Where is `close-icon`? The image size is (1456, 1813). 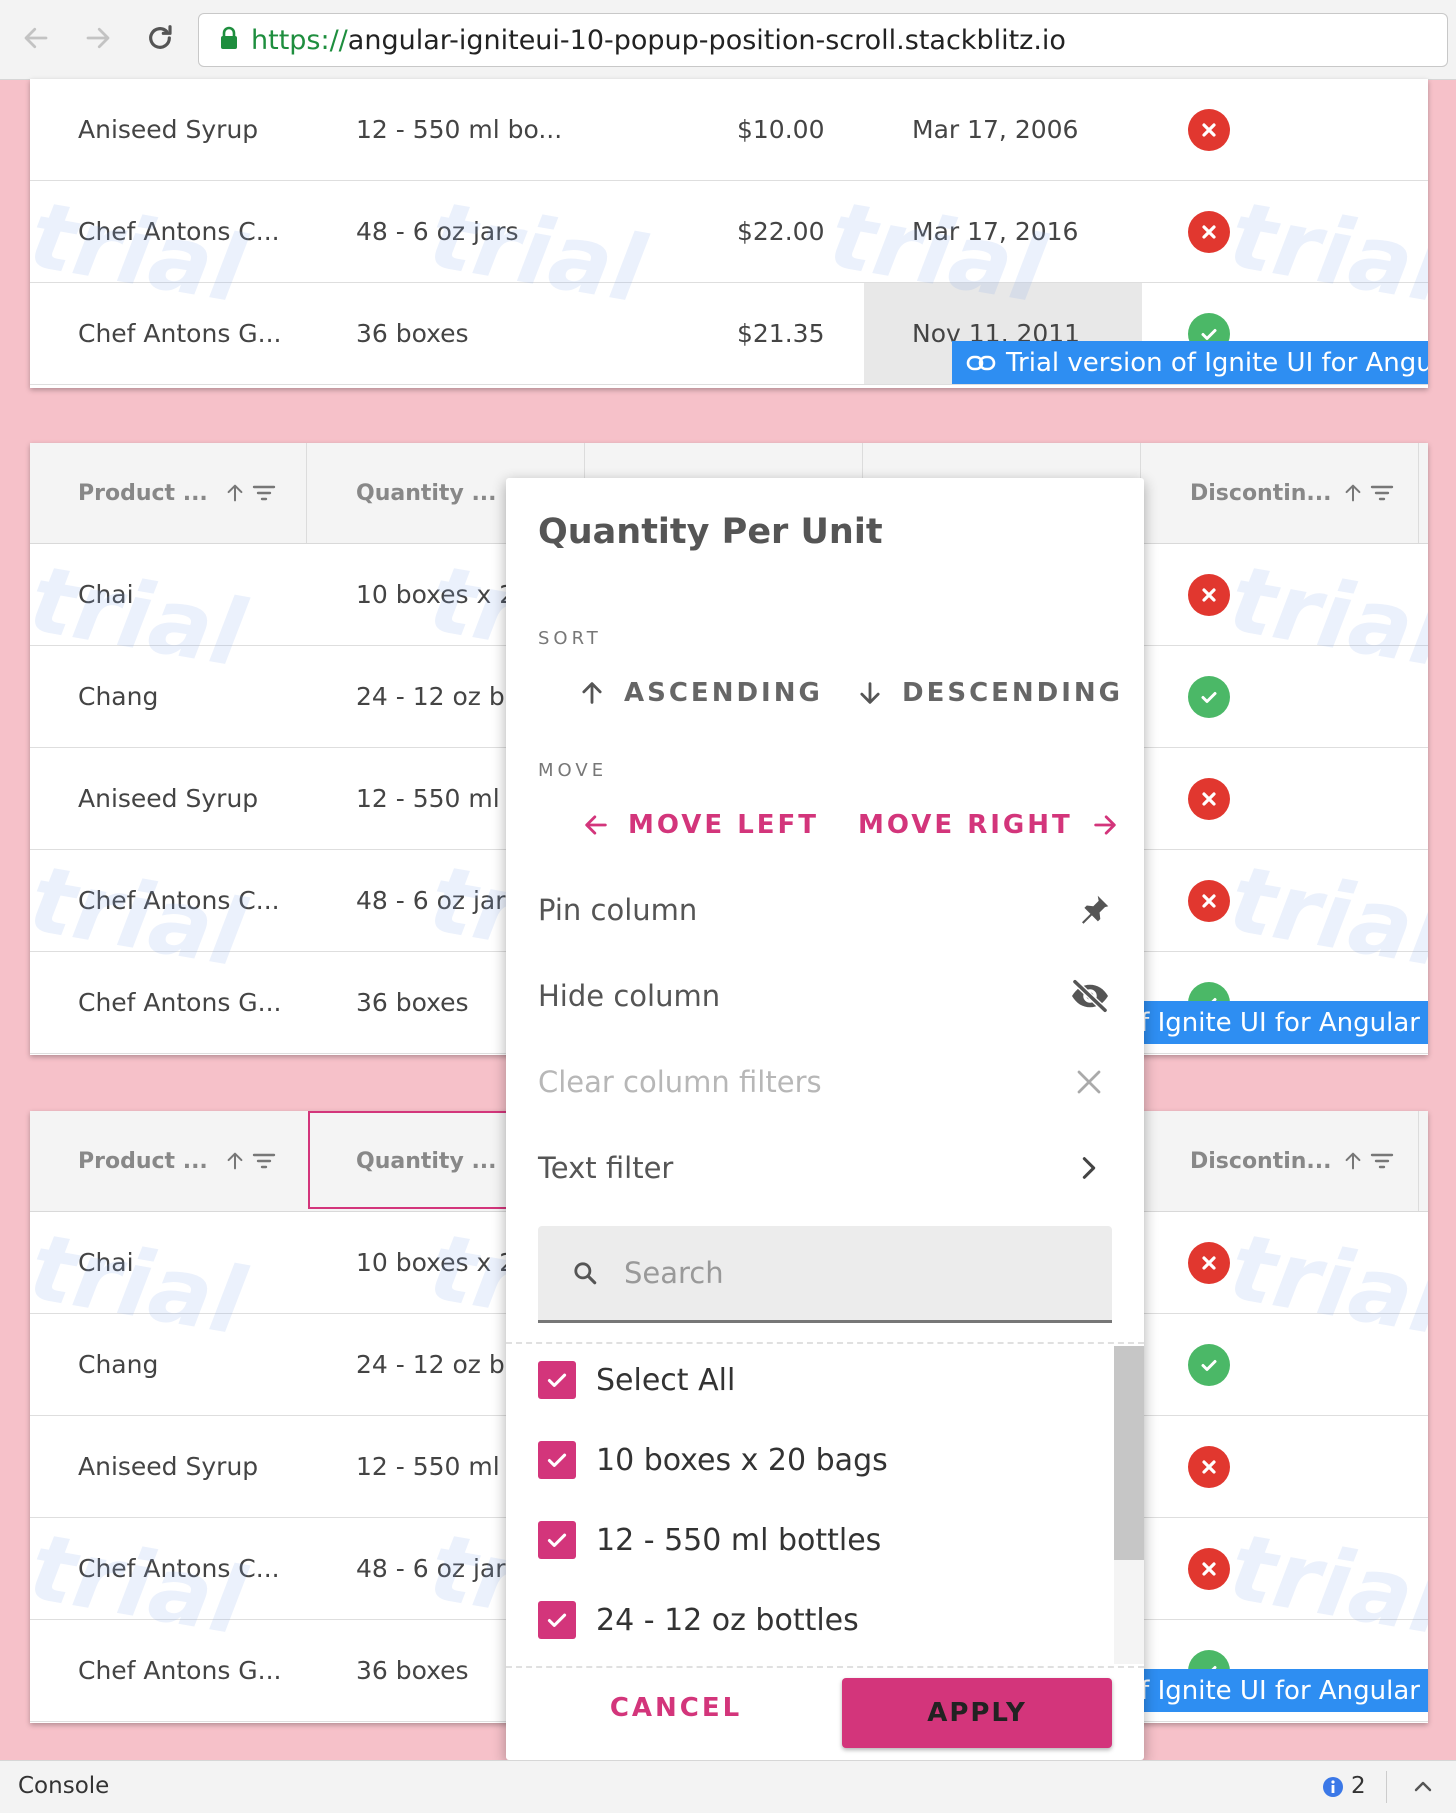 close-icon is located at coordinates (1089, 1082).